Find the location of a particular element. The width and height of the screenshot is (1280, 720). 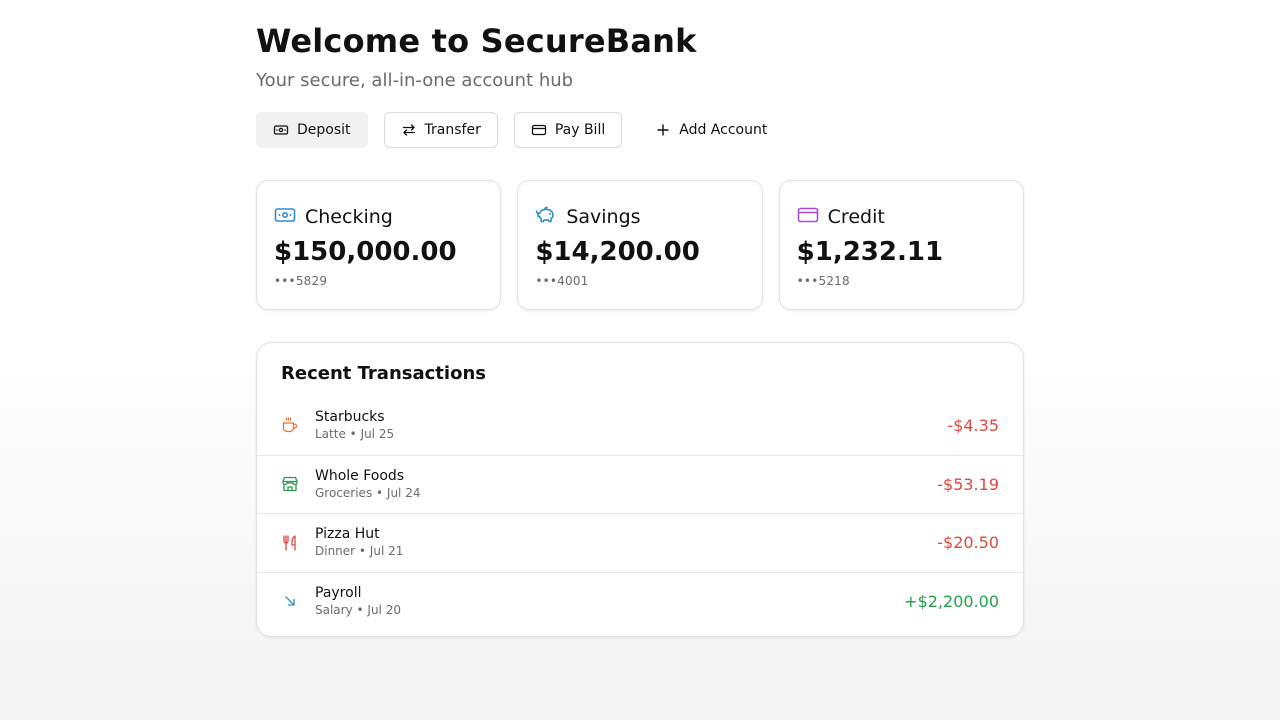

transaction-amount: -$4.35 is located at coordinates (973, 425).